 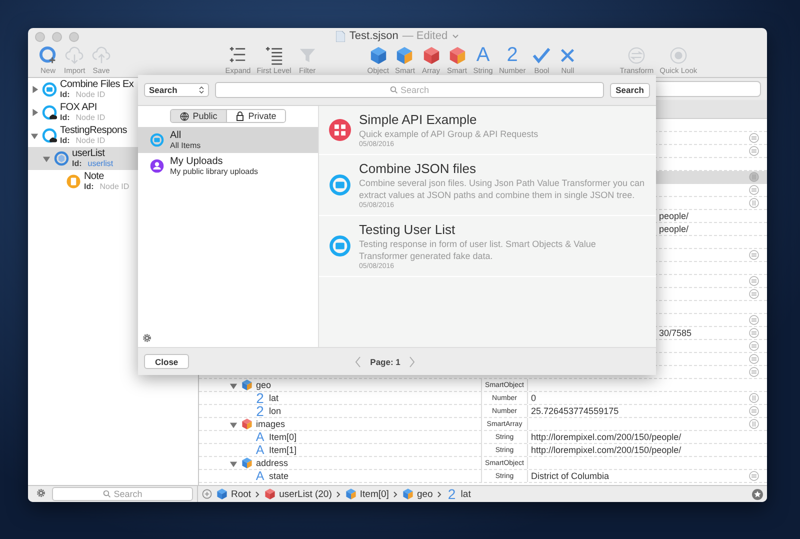 I want to click on grid-icon, so click(x=340, y=130).